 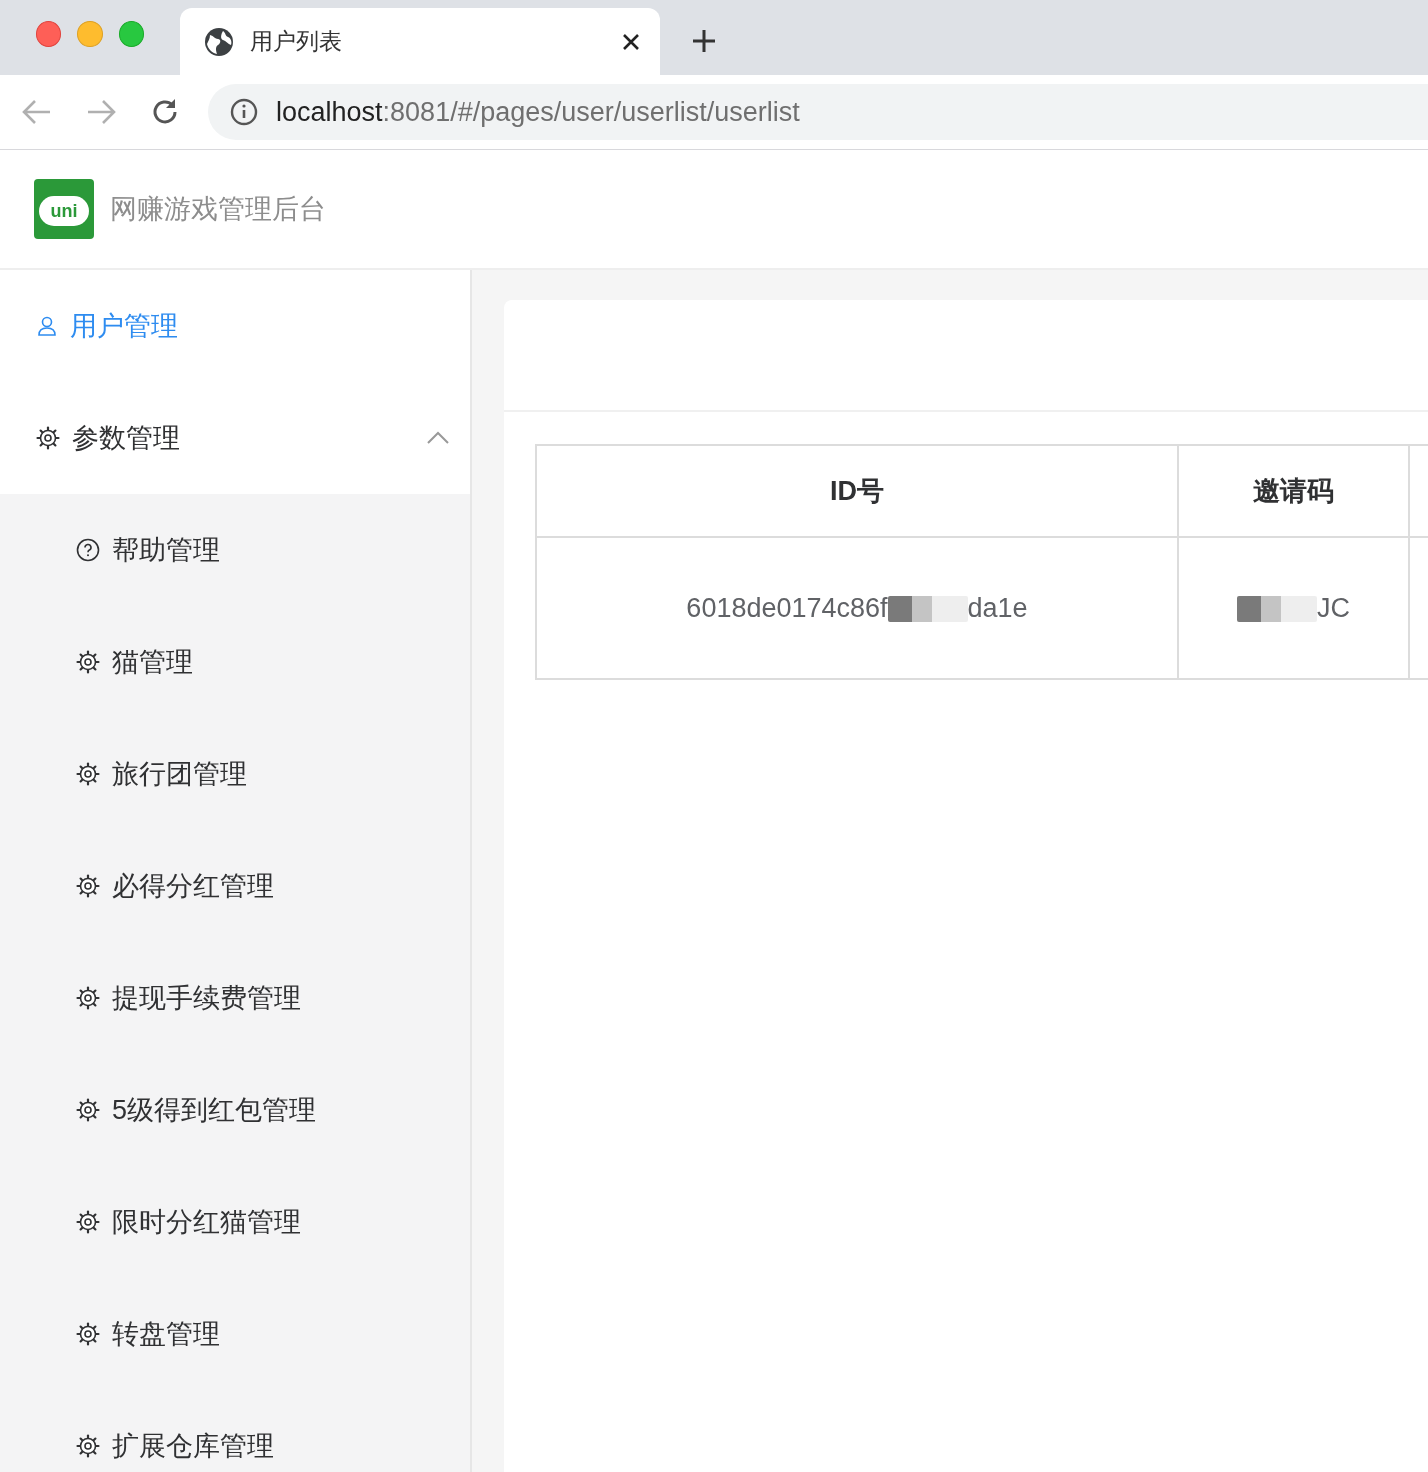 I want to click on menu-item: 帮助管理, so click(x=235, y=550).